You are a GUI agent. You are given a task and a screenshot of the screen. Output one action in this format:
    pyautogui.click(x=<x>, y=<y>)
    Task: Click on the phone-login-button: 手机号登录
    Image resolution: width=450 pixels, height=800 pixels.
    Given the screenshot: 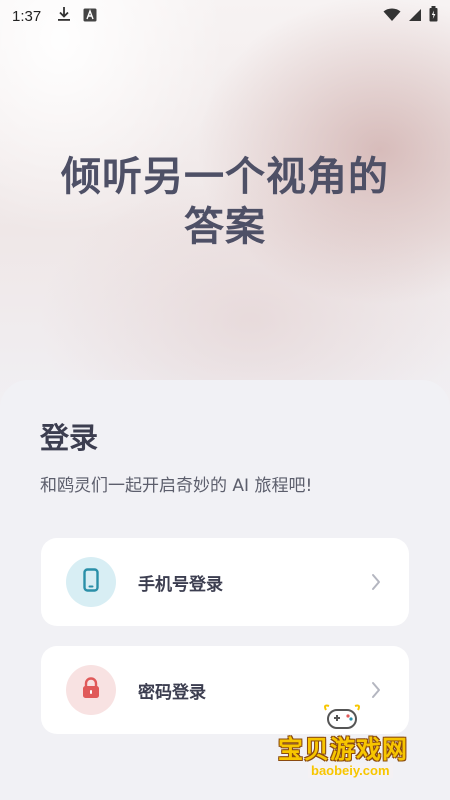 What is the action you would take?
    pyautogui.click(x=225, y=582)
    